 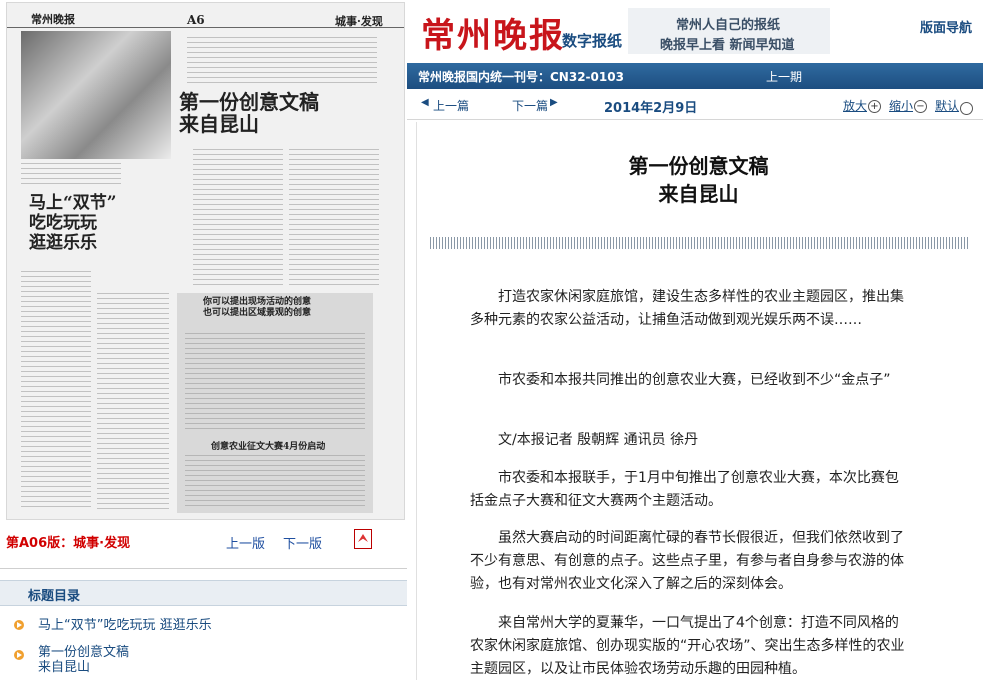 What do you see at coordinates (249, 113) in the screenshot?
I see `scan-headline-right: 第一份创意文稿 来自昆山` at bounding box center [249, 113].